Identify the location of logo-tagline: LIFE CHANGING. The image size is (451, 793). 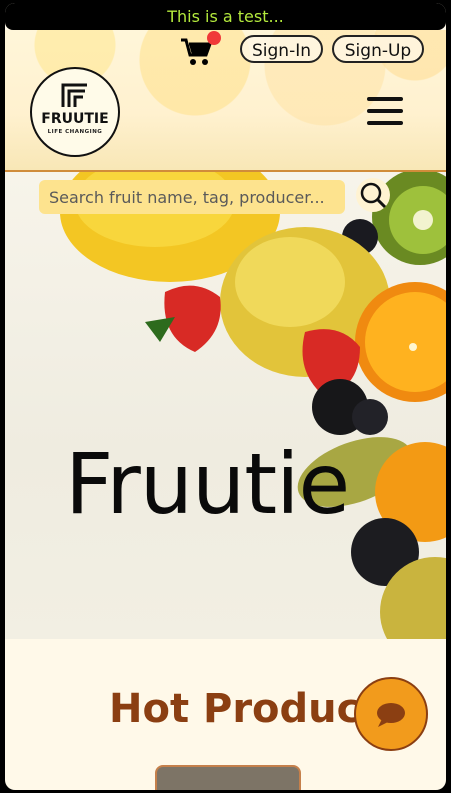
(75, 132).